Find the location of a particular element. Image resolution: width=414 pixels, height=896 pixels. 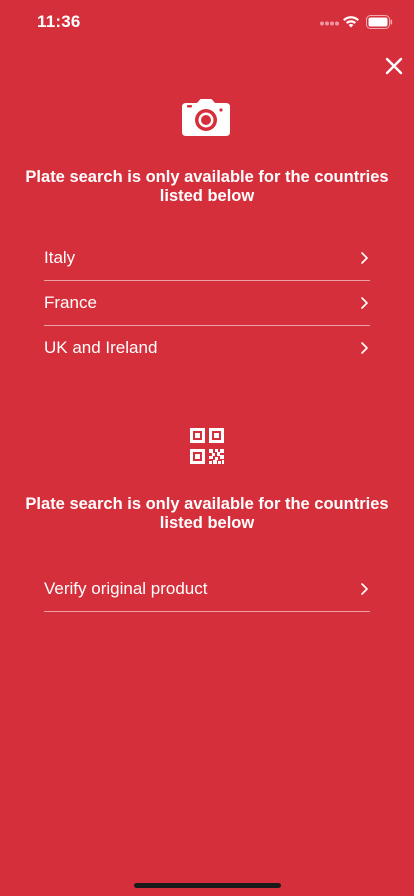

verify-list: Verify original product is located at coordinates (207, 589).